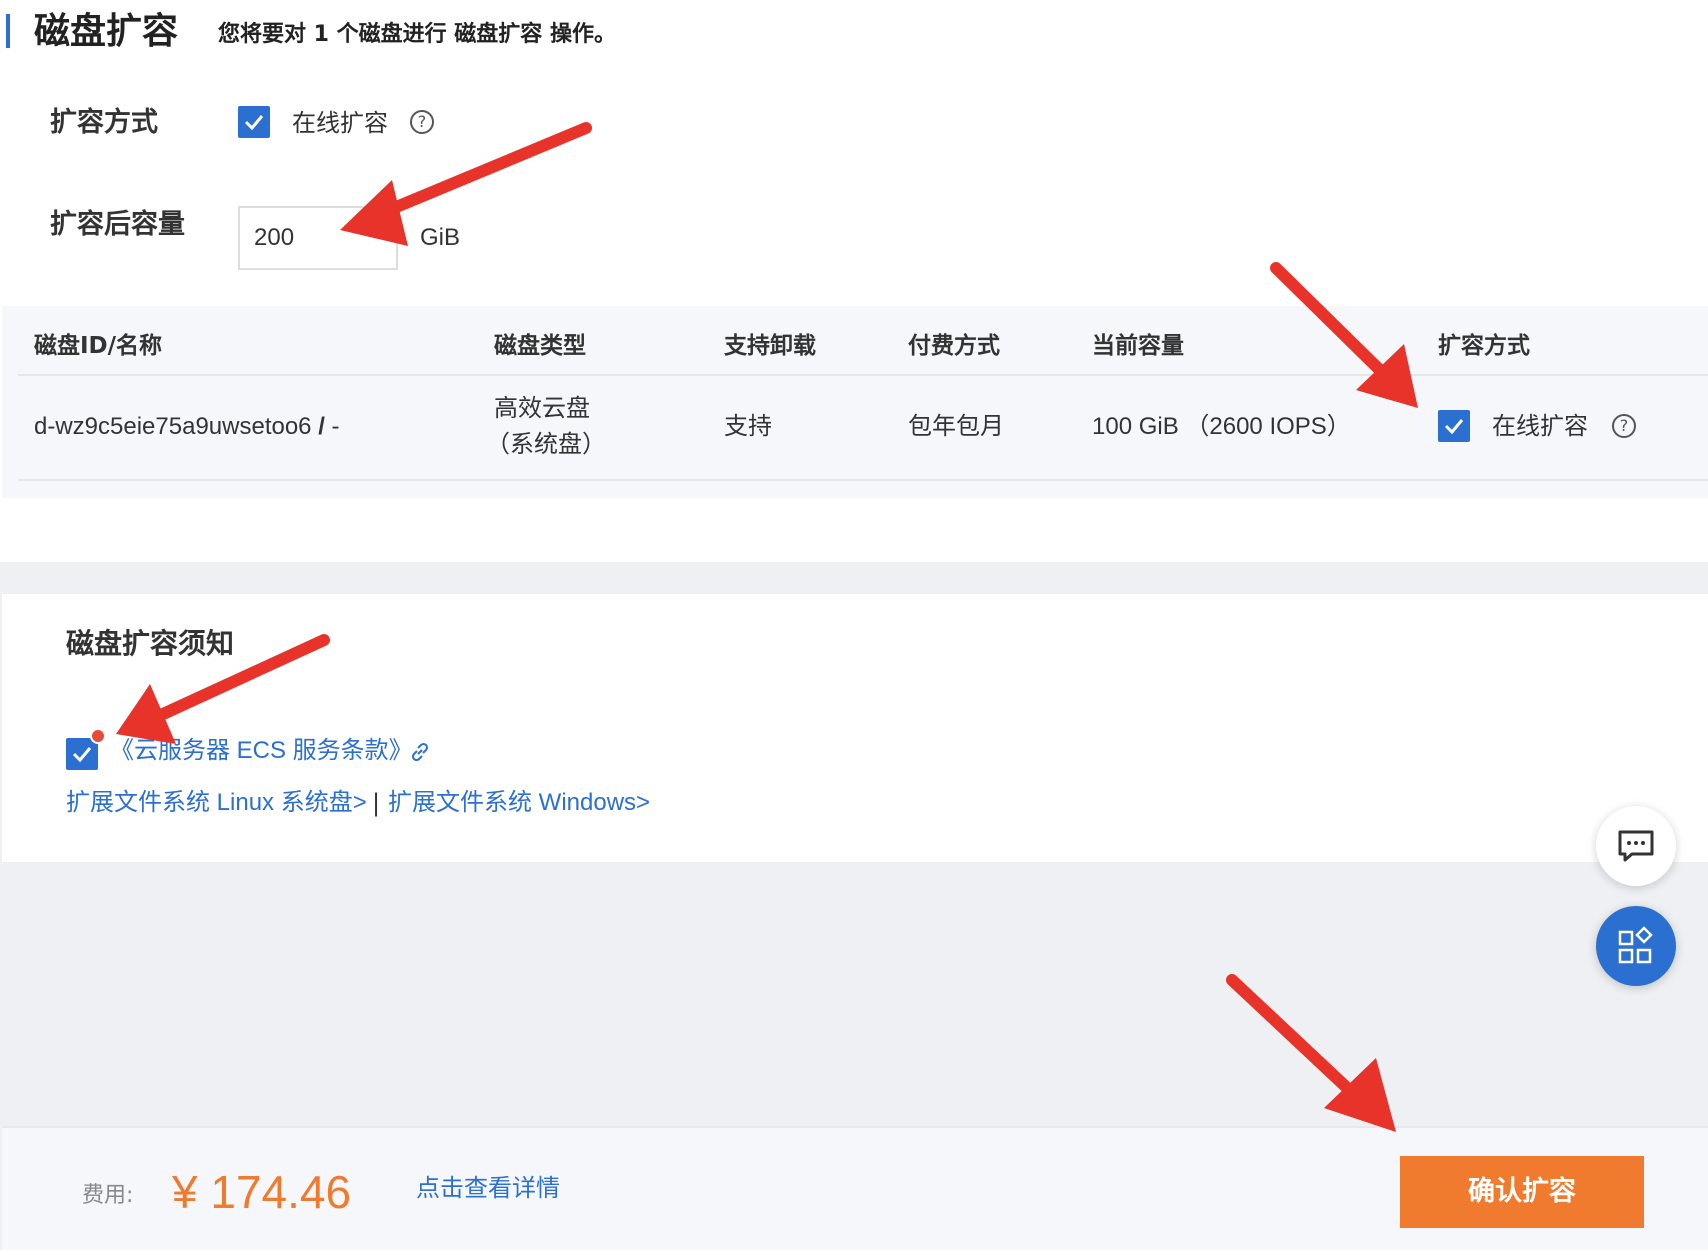  Describe the element at coordinates (519, 803) in the screenshot. I see `windows-fs-link: 扩展文件系统 Windows>` at that location.